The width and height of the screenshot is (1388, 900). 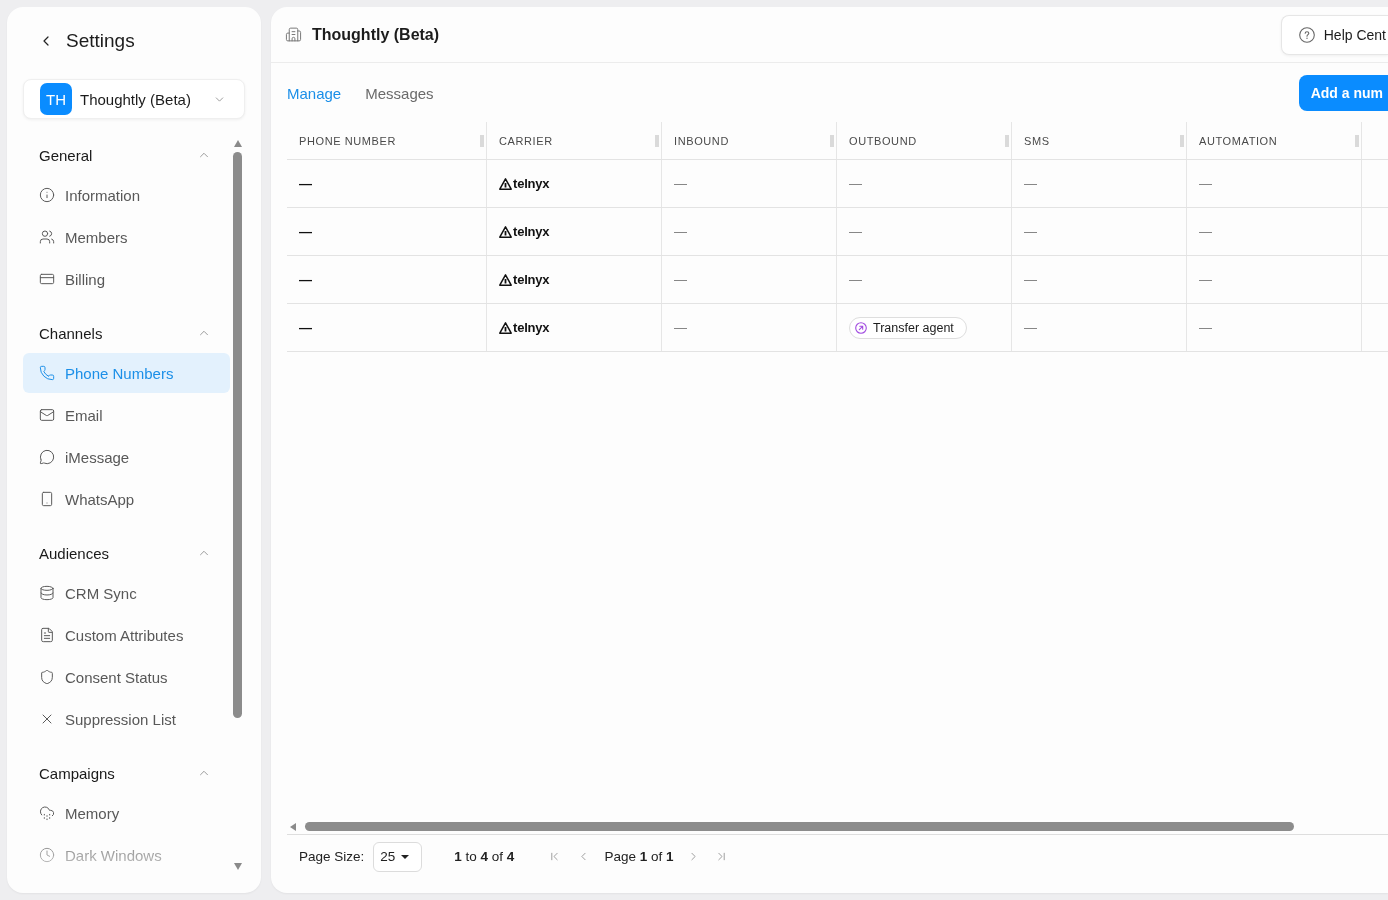 I want to click on mail-icon, so click(x=47, y=415).